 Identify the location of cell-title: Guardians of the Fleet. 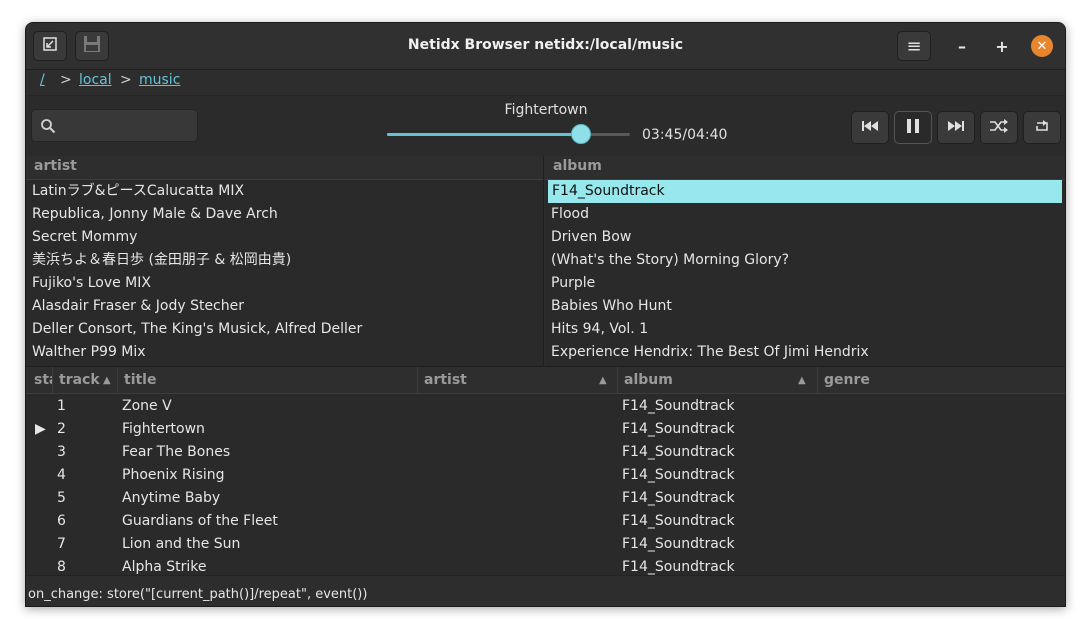
(200, 521).